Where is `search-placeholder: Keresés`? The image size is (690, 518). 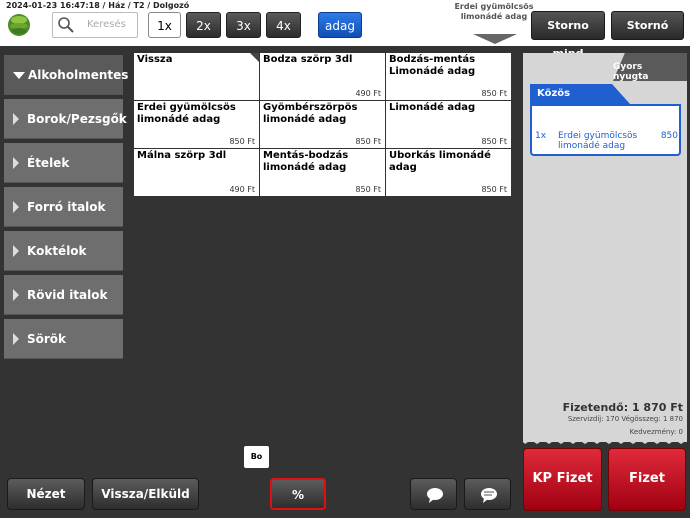
search-placeholder: Keresés is located at coordinates (106, 24).